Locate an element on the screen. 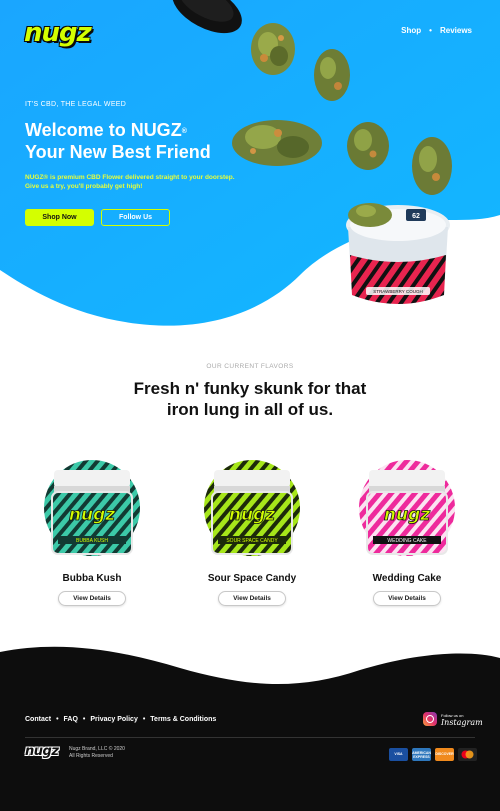 This screenshot has width=500, height=811. footer-link-faq: FAQ is located at coordinates (71, 719).